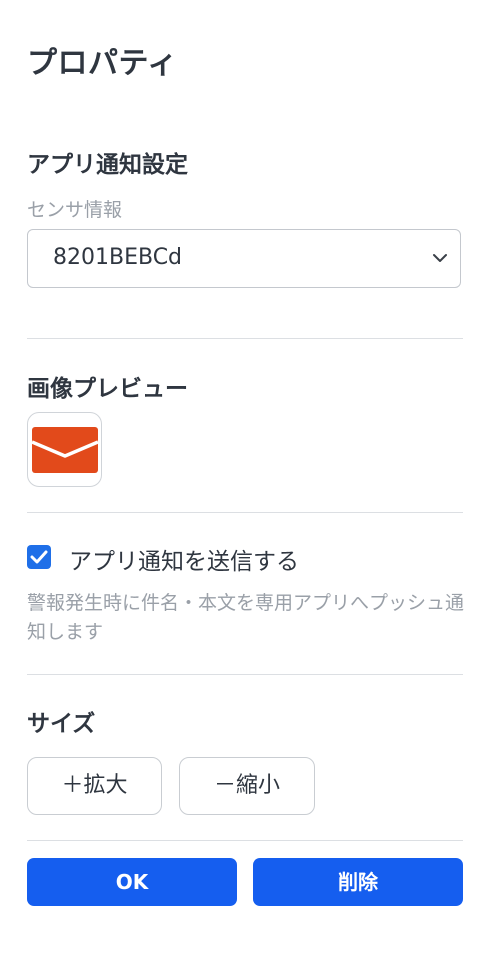  I want to click on send-notification-help: 警報発生時に件名・本文を専用アプリへプッシュ通知します, so click(246, 617).